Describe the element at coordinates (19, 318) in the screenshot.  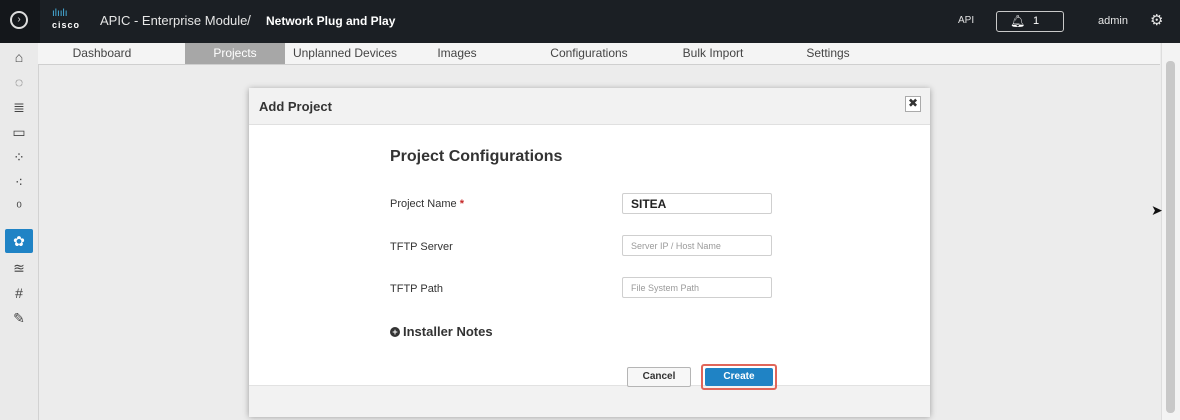
I see `audit-icon: ✎` at that location.